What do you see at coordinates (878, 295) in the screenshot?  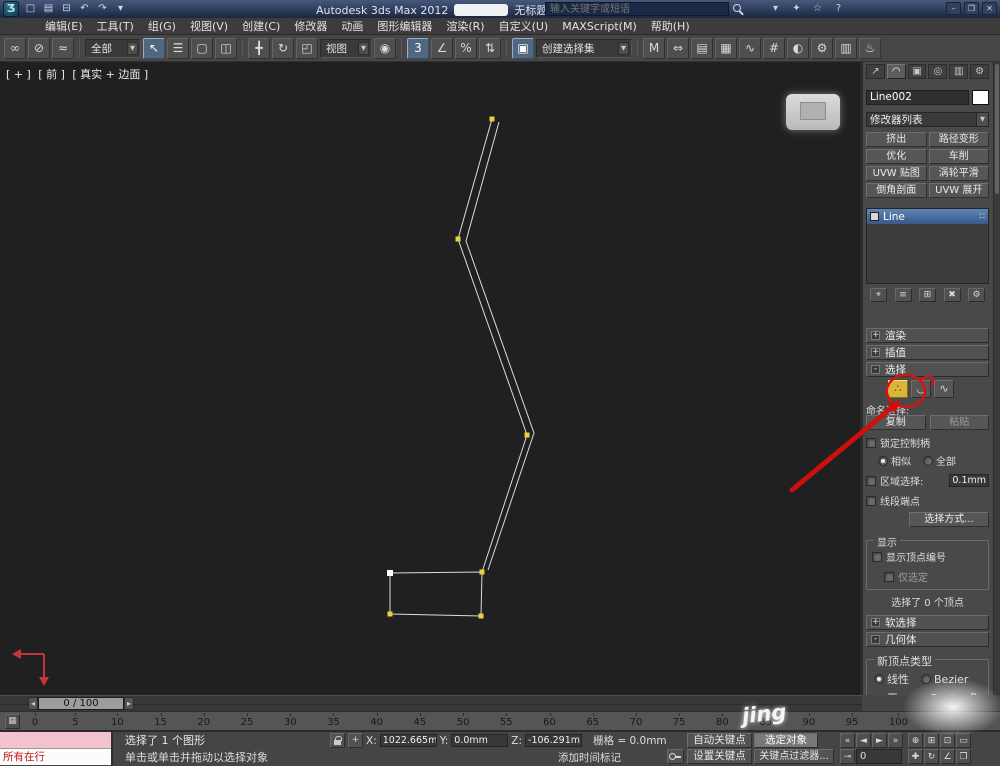 I see `pin-stack-button: ⌖` at bounding box center [878, 295].